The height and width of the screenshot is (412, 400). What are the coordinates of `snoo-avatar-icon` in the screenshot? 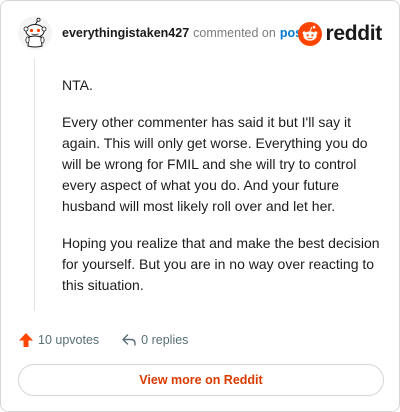 It's located at (35, 33).